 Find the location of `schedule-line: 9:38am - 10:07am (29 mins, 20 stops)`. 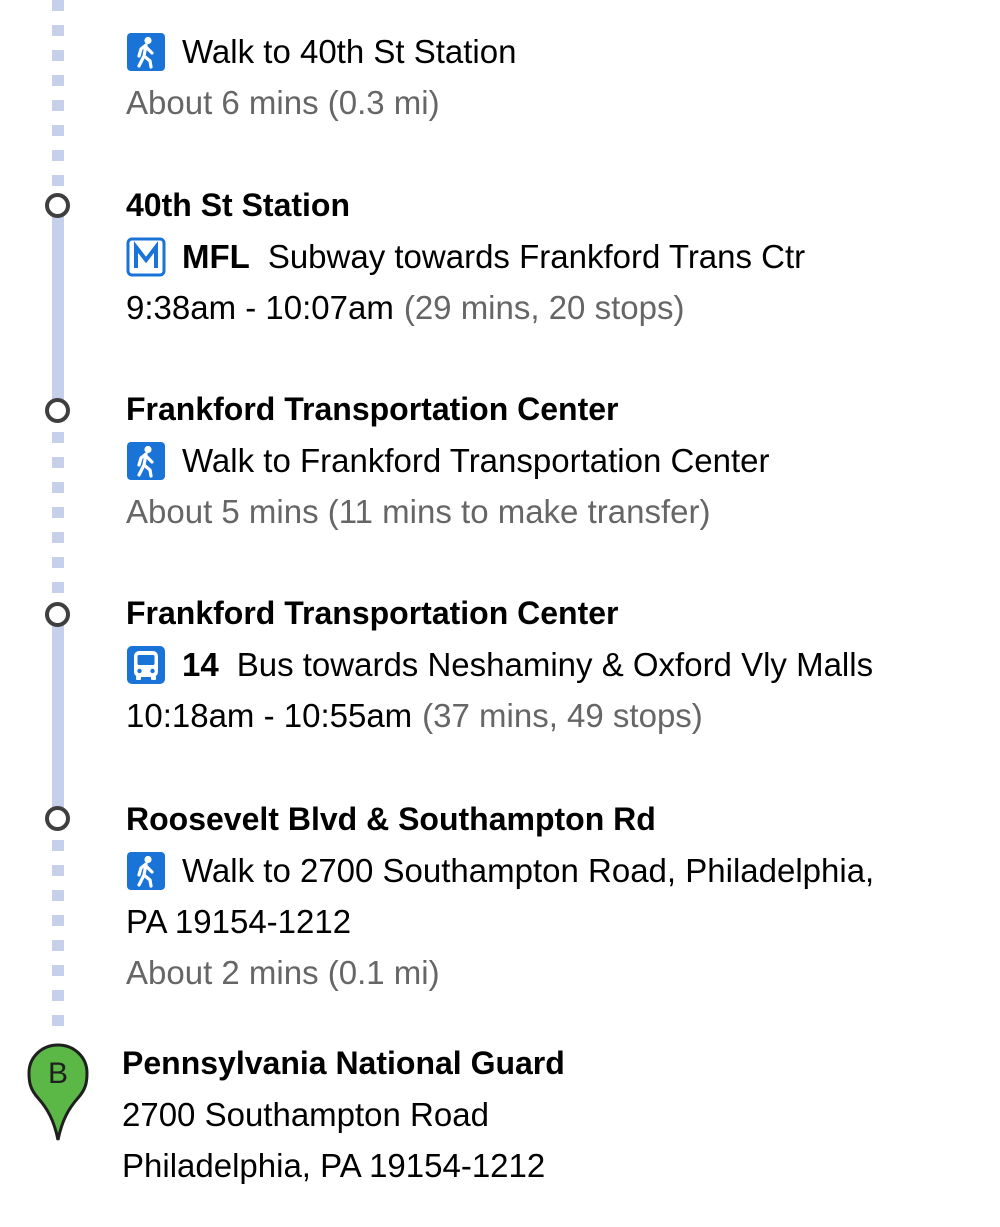

schedule-line: 9:38am - 10:07am (29 mins, 20 stops) is located at coordinates (465, 307).